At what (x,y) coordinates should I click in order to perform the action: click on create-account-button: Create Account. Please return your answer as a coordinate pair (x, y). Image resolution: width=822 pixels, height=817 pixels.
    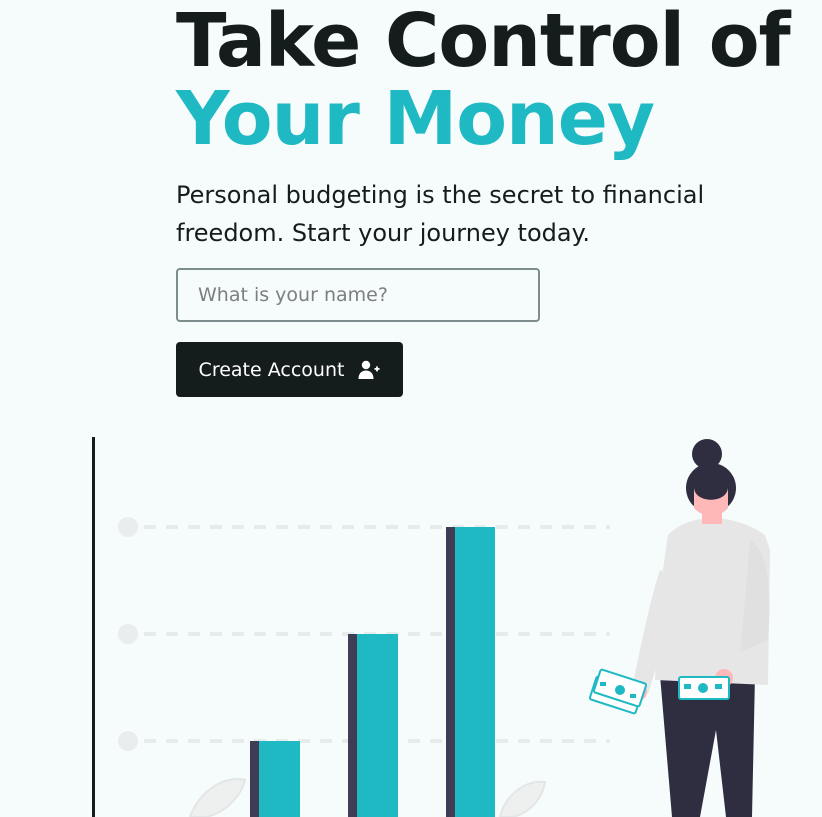
    Looking at the image, I should click on (289, 369).